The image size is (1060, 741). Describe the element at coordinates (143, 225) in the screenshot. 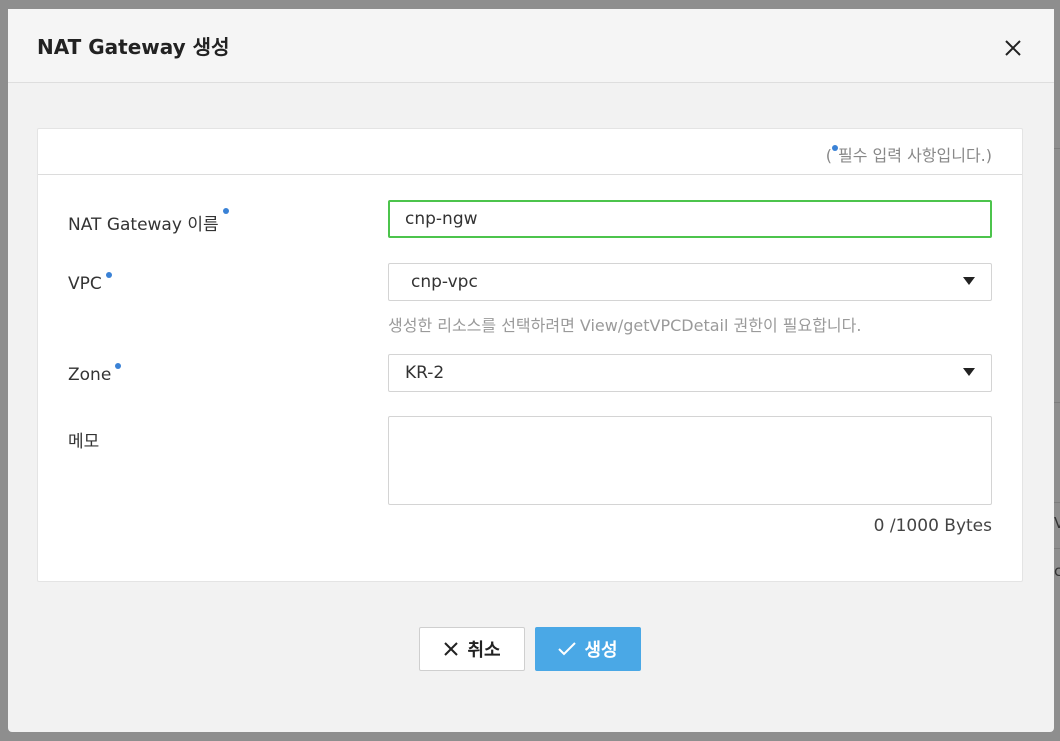

I see `name-label-text: NAT Gateway 이름` at that location.